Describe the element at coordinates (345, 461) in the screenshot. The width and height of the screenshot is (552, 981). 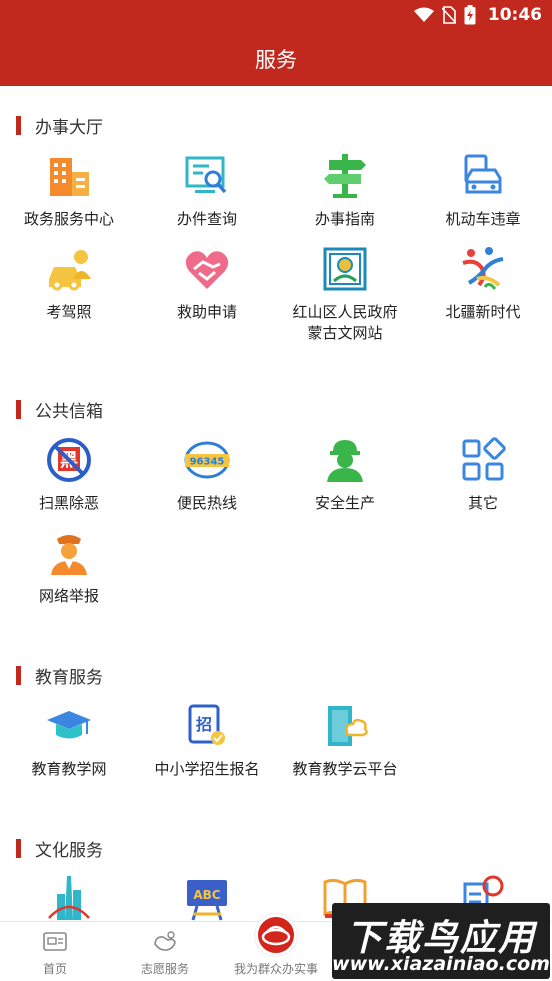
I see `safety-worker-icon` at that location.